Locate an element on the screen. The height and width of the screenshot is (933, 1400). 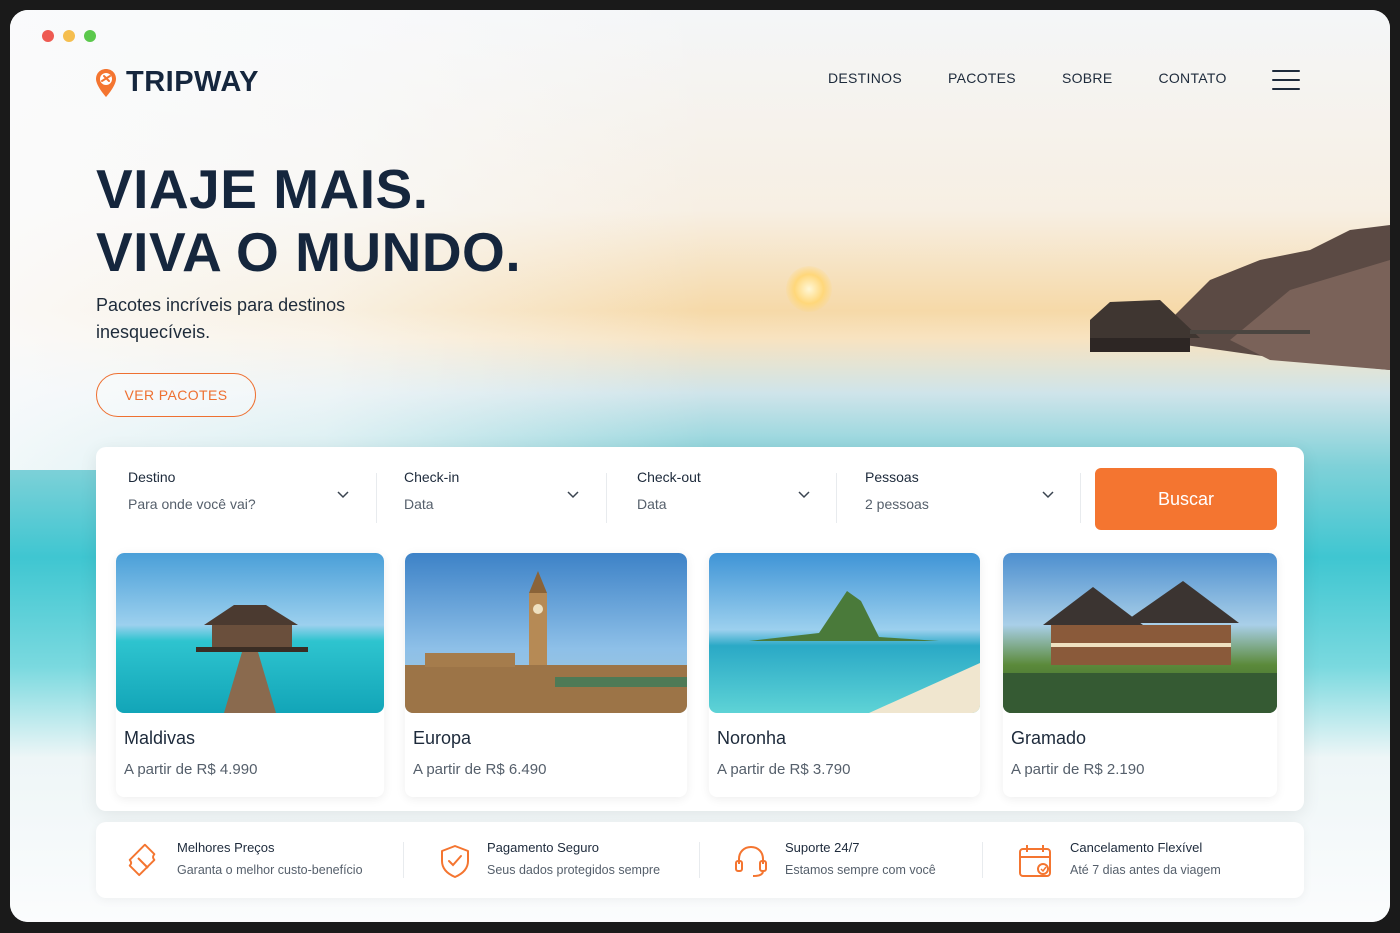
destination-name: Maldivas is located at coordinates (160, 738).